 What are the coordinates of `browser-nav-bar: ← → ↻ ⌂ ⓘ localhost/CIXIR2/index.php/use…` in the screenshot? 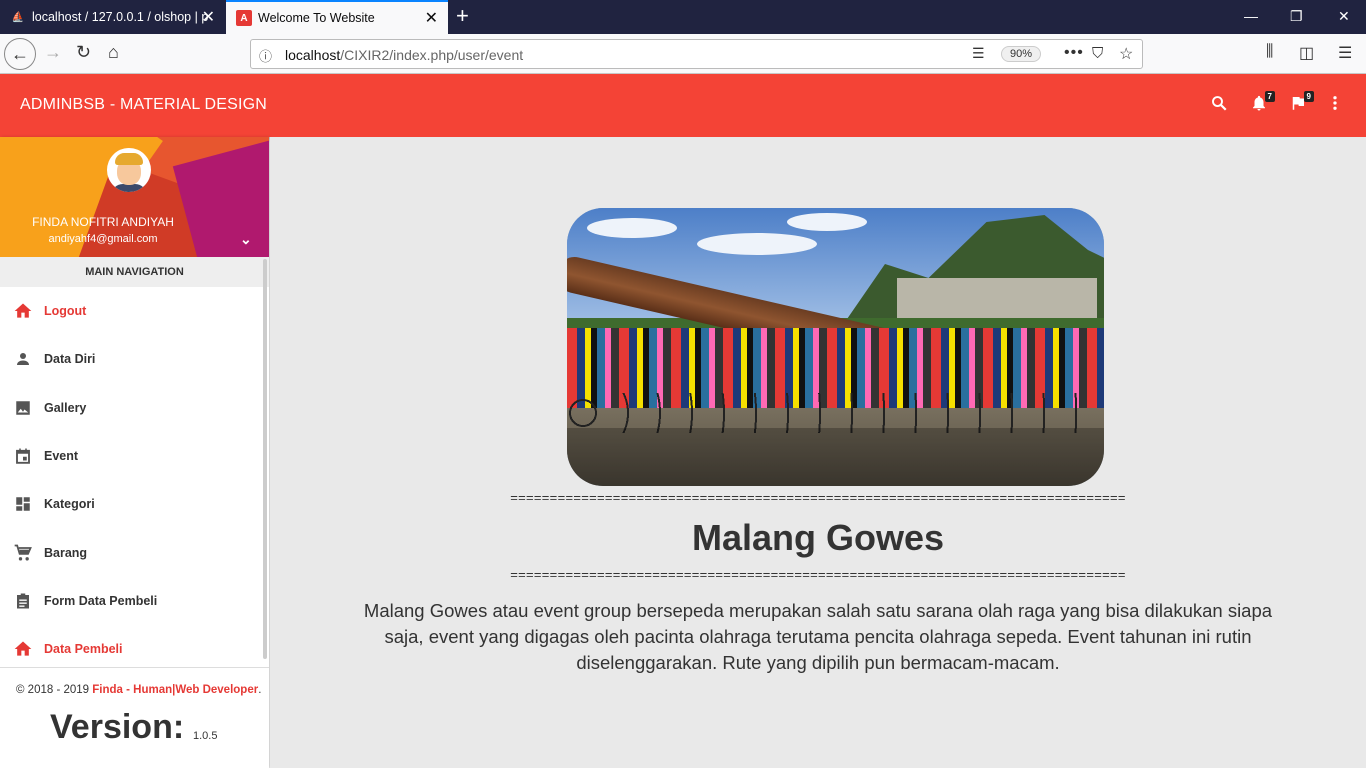 It's located at (683, 54).